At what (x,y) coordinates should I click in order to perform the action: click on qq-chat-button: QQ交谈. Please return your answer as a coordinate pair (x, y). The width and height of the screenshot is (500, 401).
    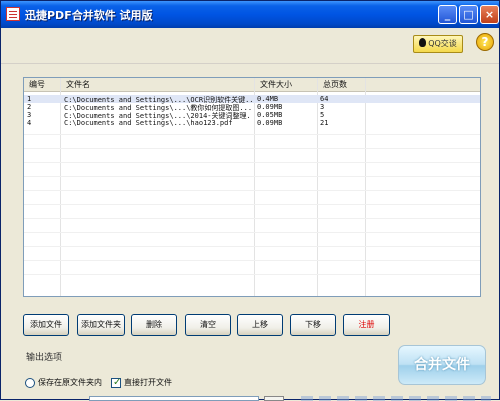
    Looking at the image, I should click on (438, 44).